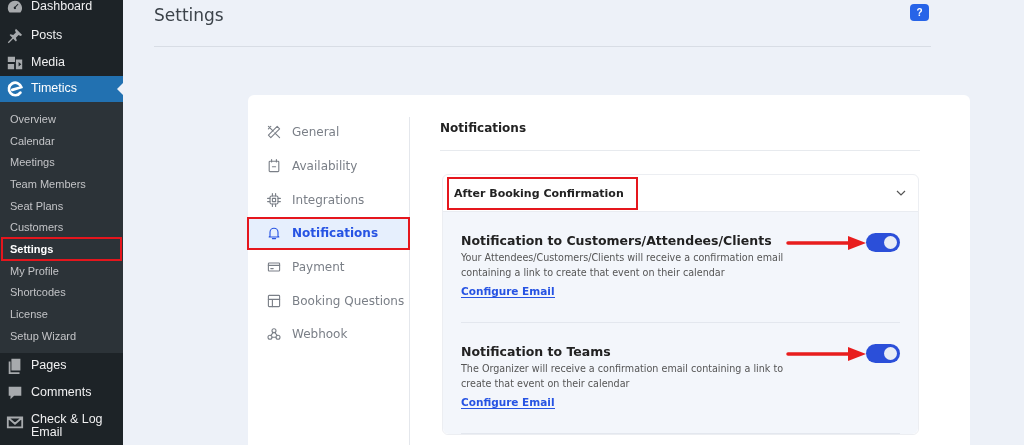 The width and height of the screenshot is (1024, 445). Describe the element at coordinates (61, 393) in the screenshot. I see `menu-item: Comments` at that location.